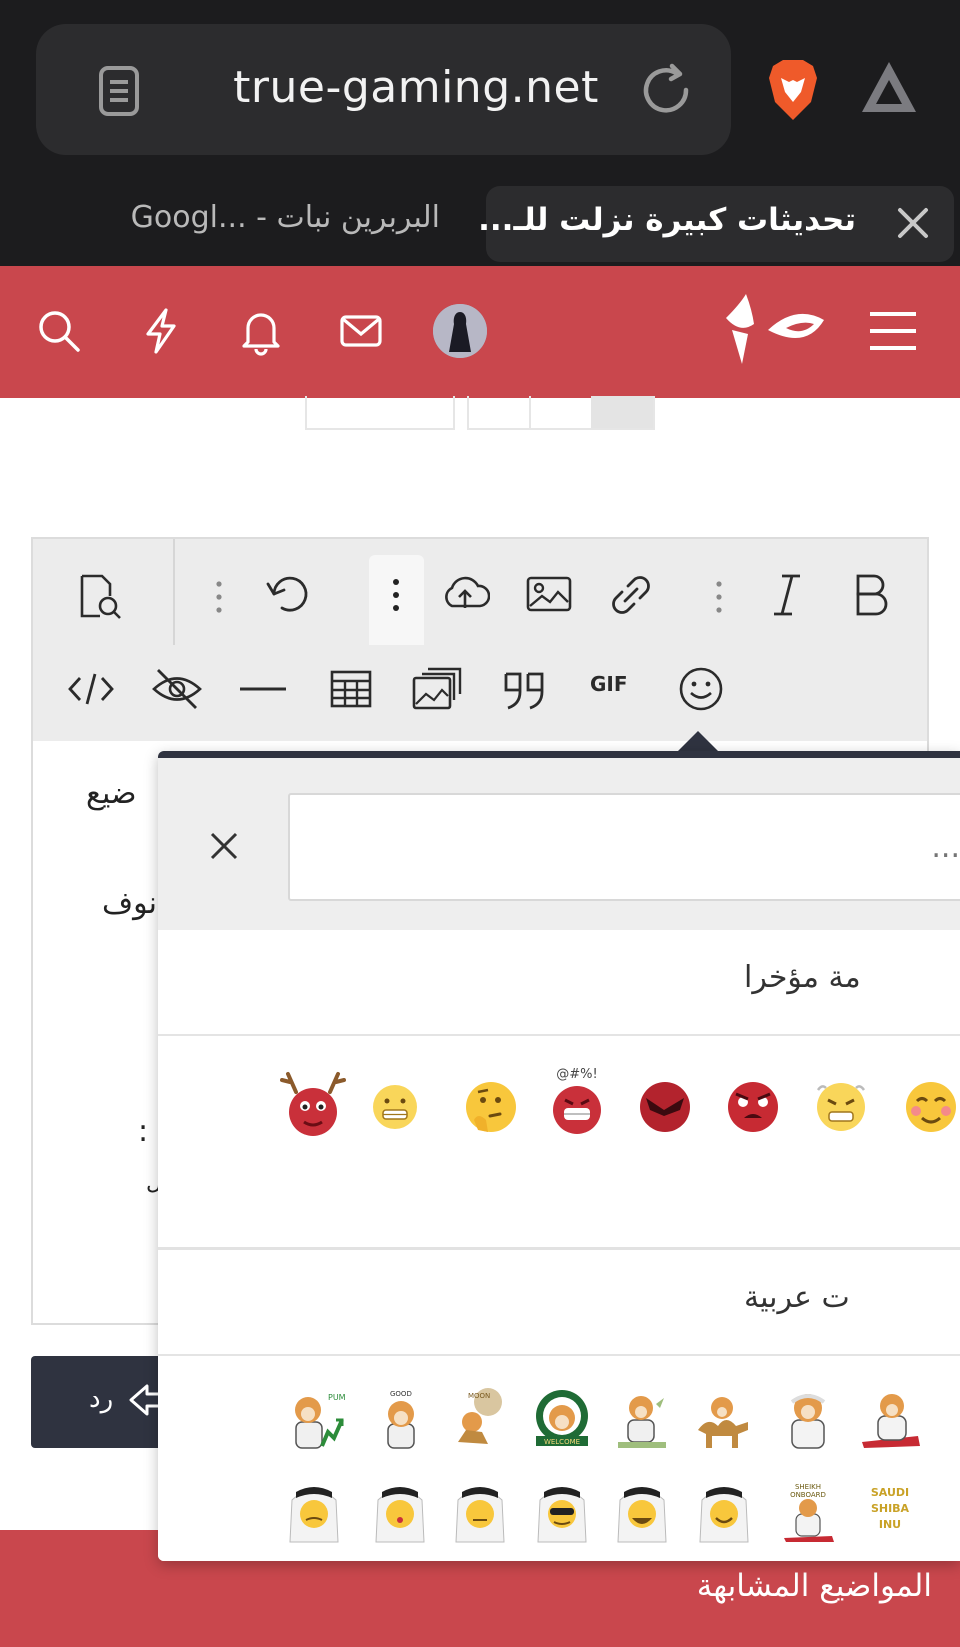  Describe the element at coordinates (630, 847) in the screenshot. I see `emoji-search-input` at that location.